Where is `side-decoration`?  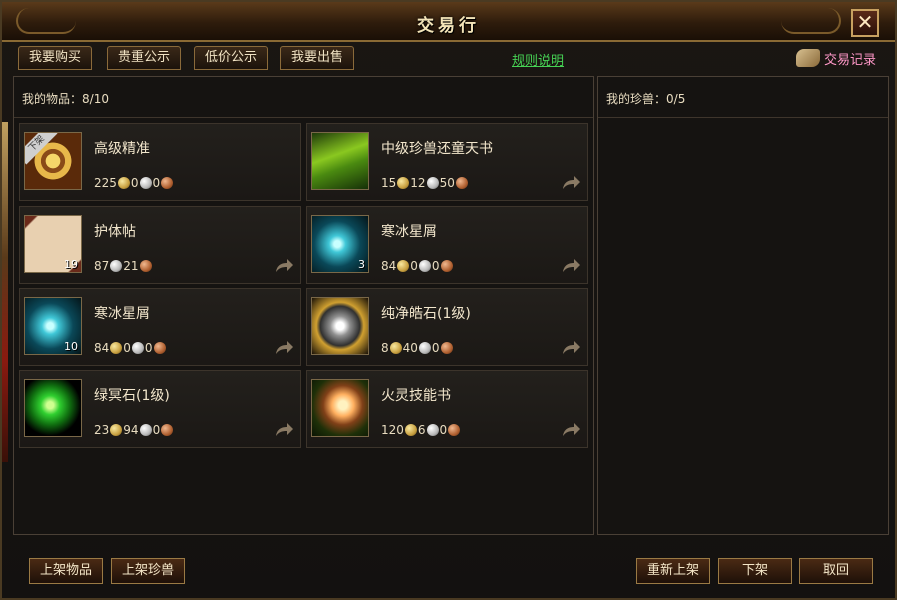
side-decoration is located at coordinates (5, 292).